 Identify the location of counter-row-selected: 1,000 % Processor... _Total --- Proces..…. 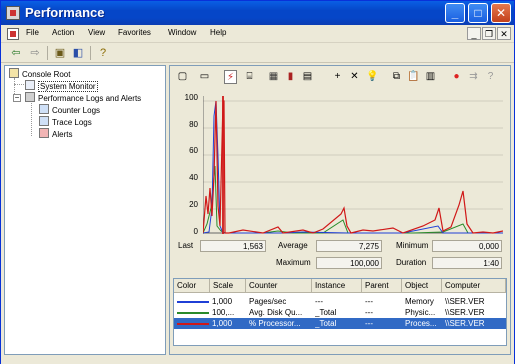
(340, 323).